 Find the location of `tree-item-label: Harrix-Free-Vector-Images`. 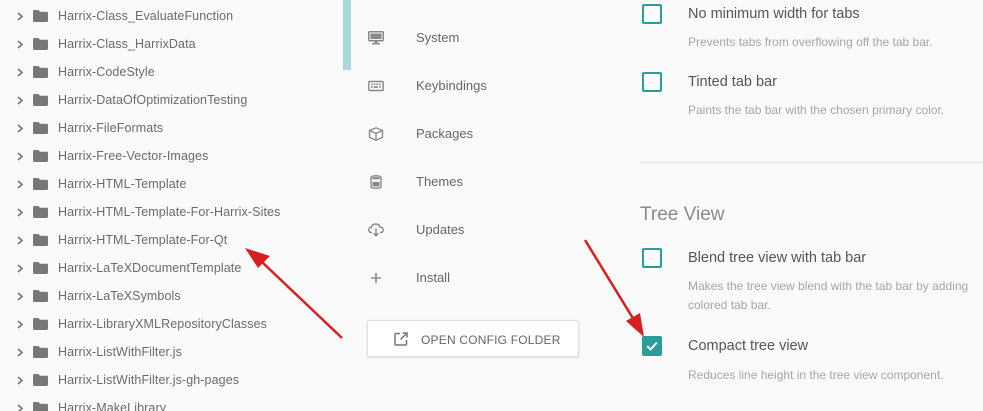

tree-item-label: Harrix-Free-Vector-Images is located at coordinates (133, 156).